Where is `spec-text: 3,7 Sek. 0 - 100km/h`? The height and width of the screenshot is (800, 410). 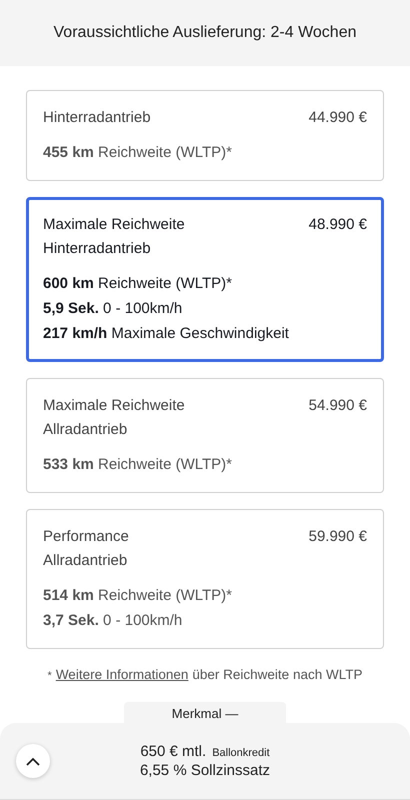 spec-text: 3,7 Sek. 0 - 100km/h is located at coordinates (113, 620).